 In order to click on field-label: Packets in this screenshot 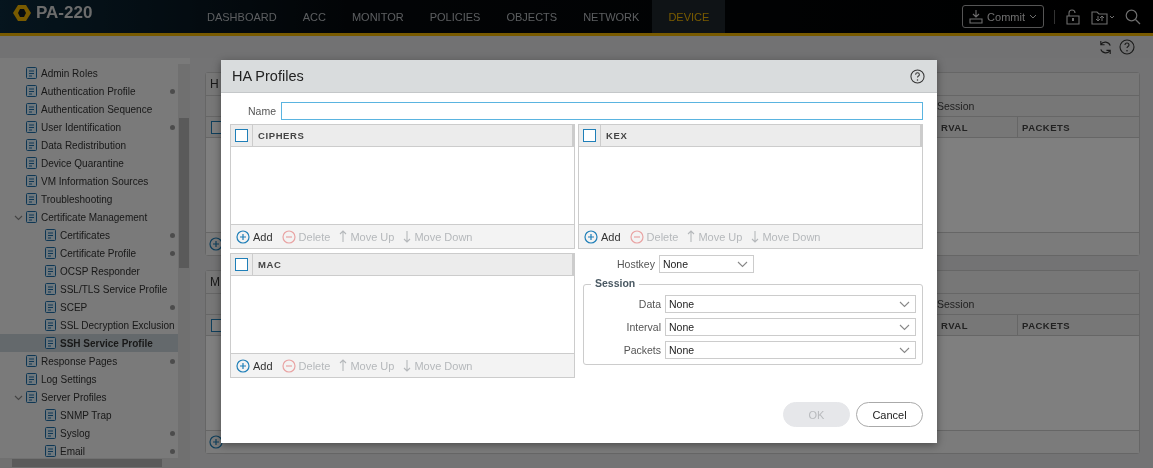, I will do `click(641, 350)`.